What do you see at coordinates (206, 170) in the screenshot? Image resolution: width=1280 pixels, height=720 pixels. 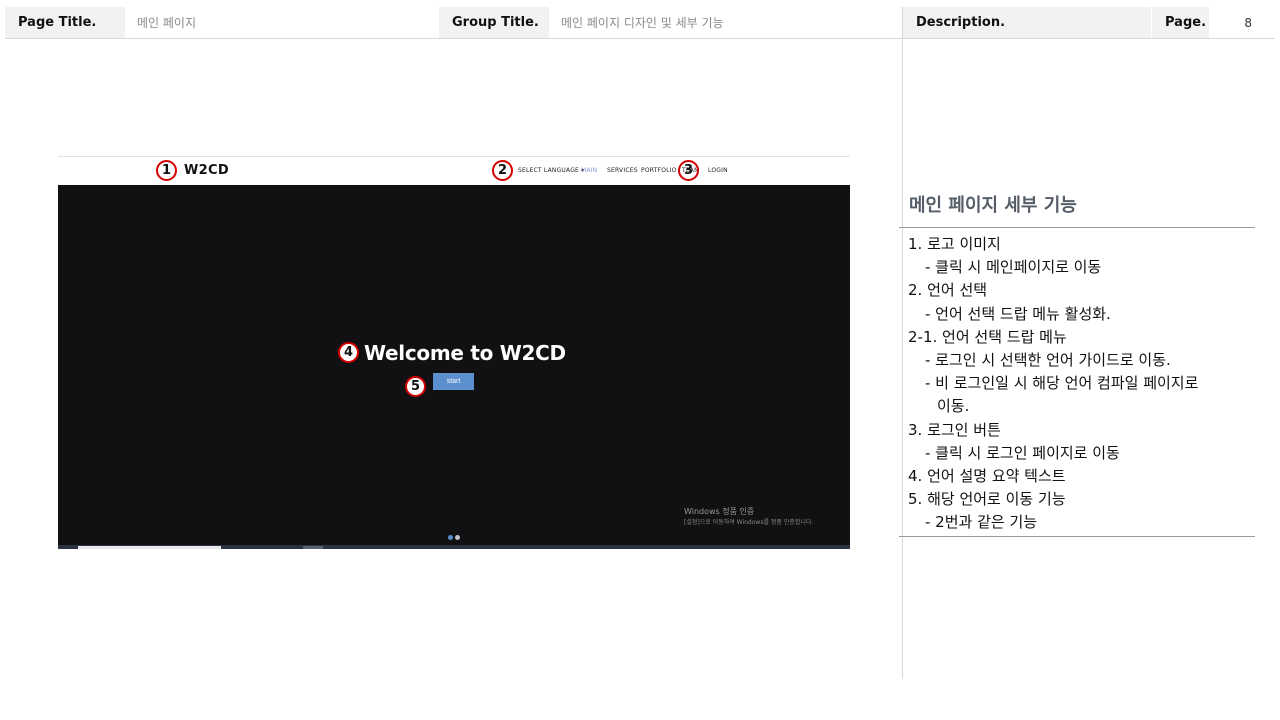 I see `w2cd-logo: W2CD` at bounding box center [206, 170].